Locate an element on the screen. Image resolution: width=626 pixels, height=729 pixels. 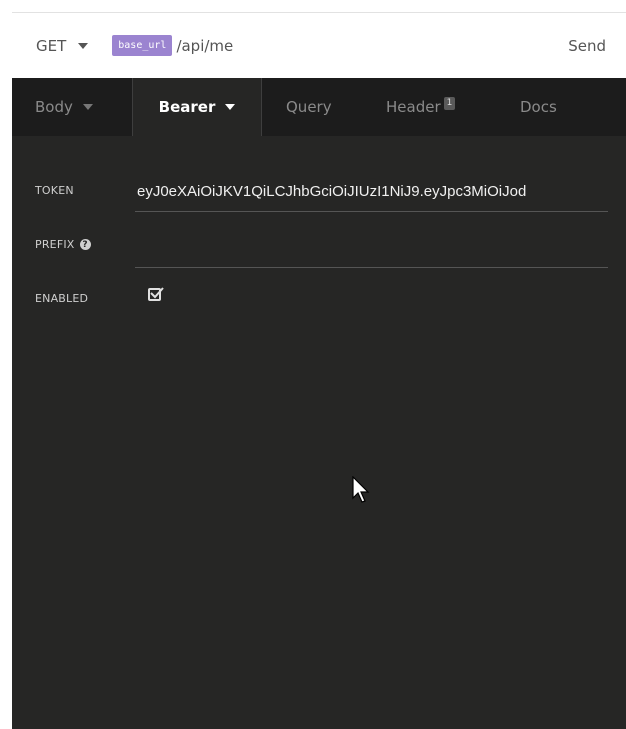
tab-bearer-label: Bearer is located at coordinates (187, 107).